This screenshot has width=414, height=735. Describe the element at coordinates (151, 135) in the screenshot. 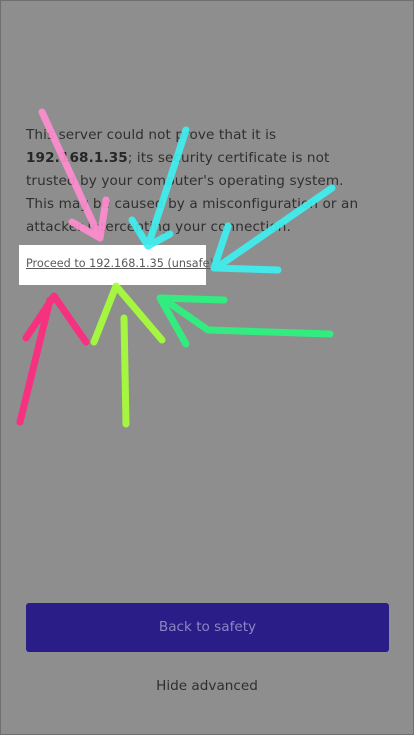

I see `warning-text-before: This server could not prove that it is` at that location.